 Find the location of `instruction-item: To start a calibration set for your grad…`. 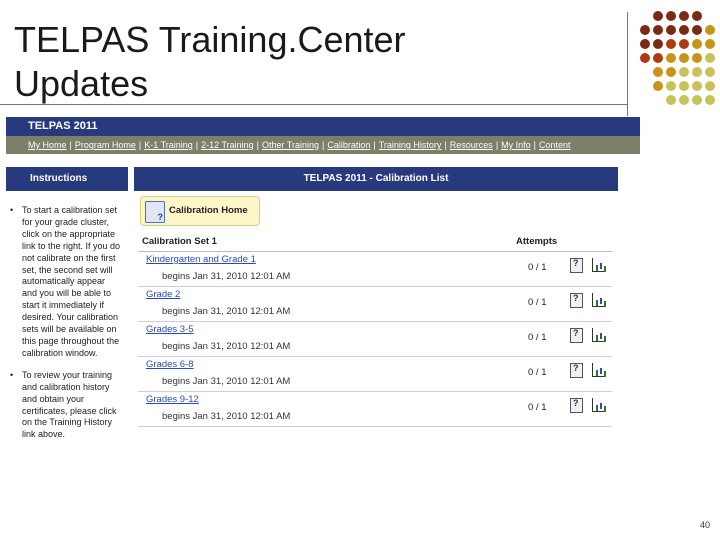

instruction-item: To start a calibration set for your grad… is located at coordinates (64, 282).